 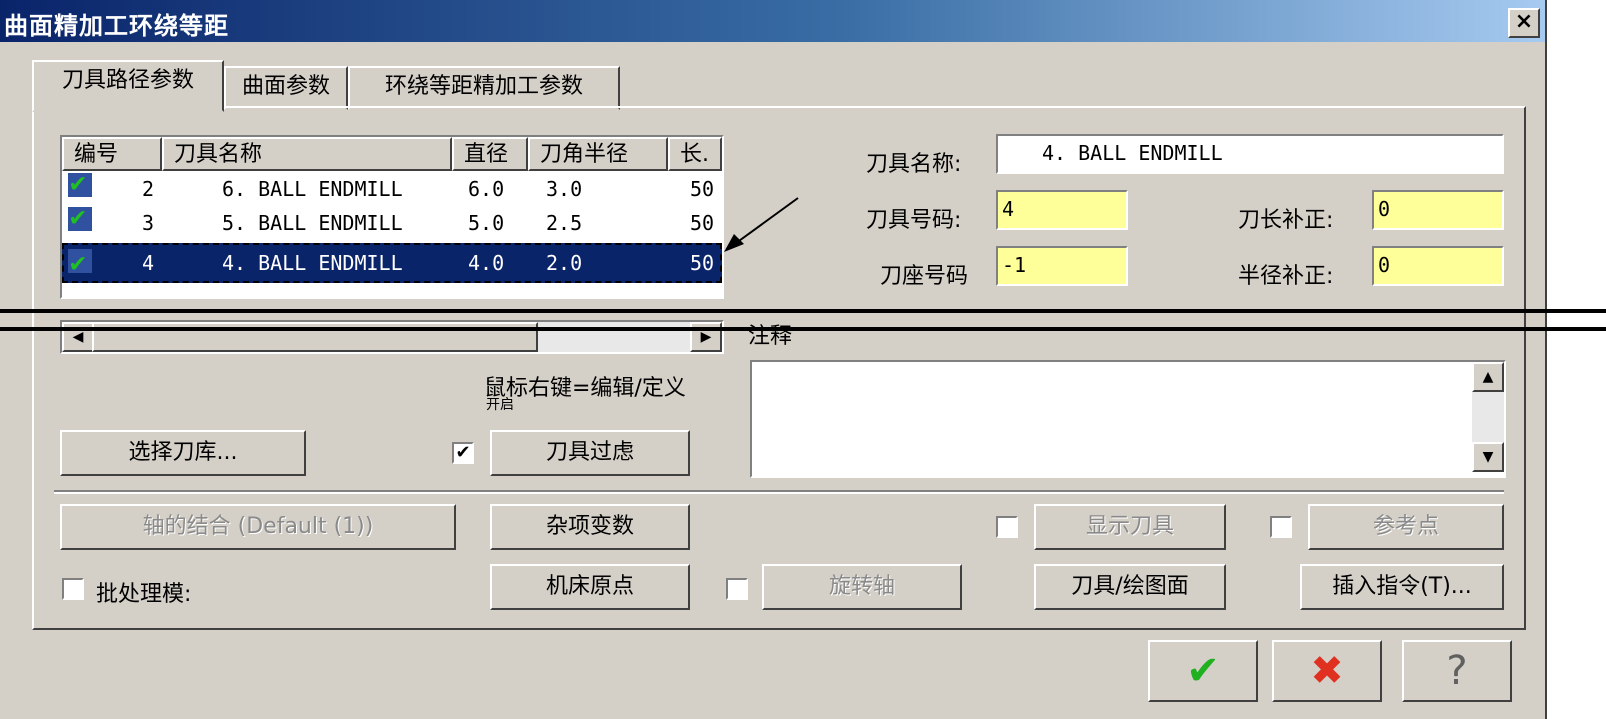 What do you see at coordinates (486, 263) in the screenshot?
I see `tool-dia: 4.0` at bounding box center [486, 263].